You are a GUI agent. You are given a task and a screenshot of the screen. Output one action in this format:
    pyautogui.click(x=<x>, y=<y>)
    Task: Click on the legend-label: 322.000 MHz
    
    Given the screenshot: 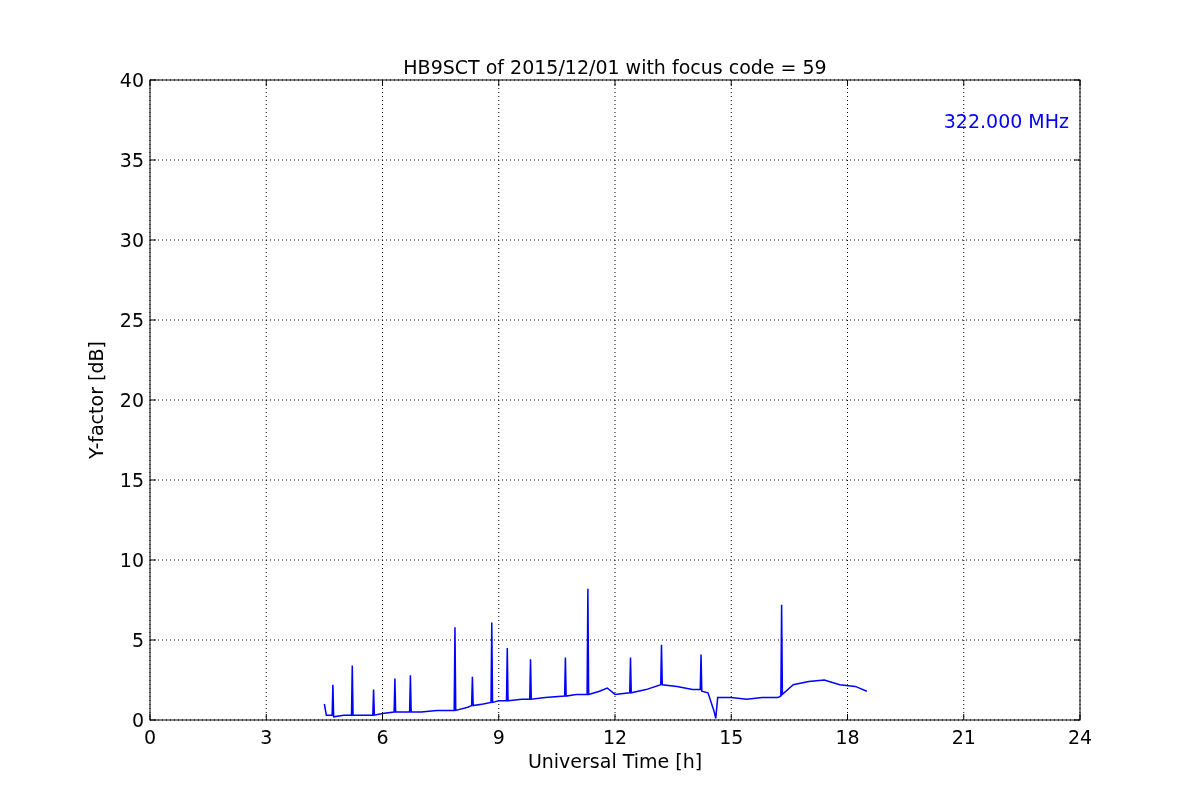 What is the action you would take?
    pyautogui.click(x=1006, y=121)
    